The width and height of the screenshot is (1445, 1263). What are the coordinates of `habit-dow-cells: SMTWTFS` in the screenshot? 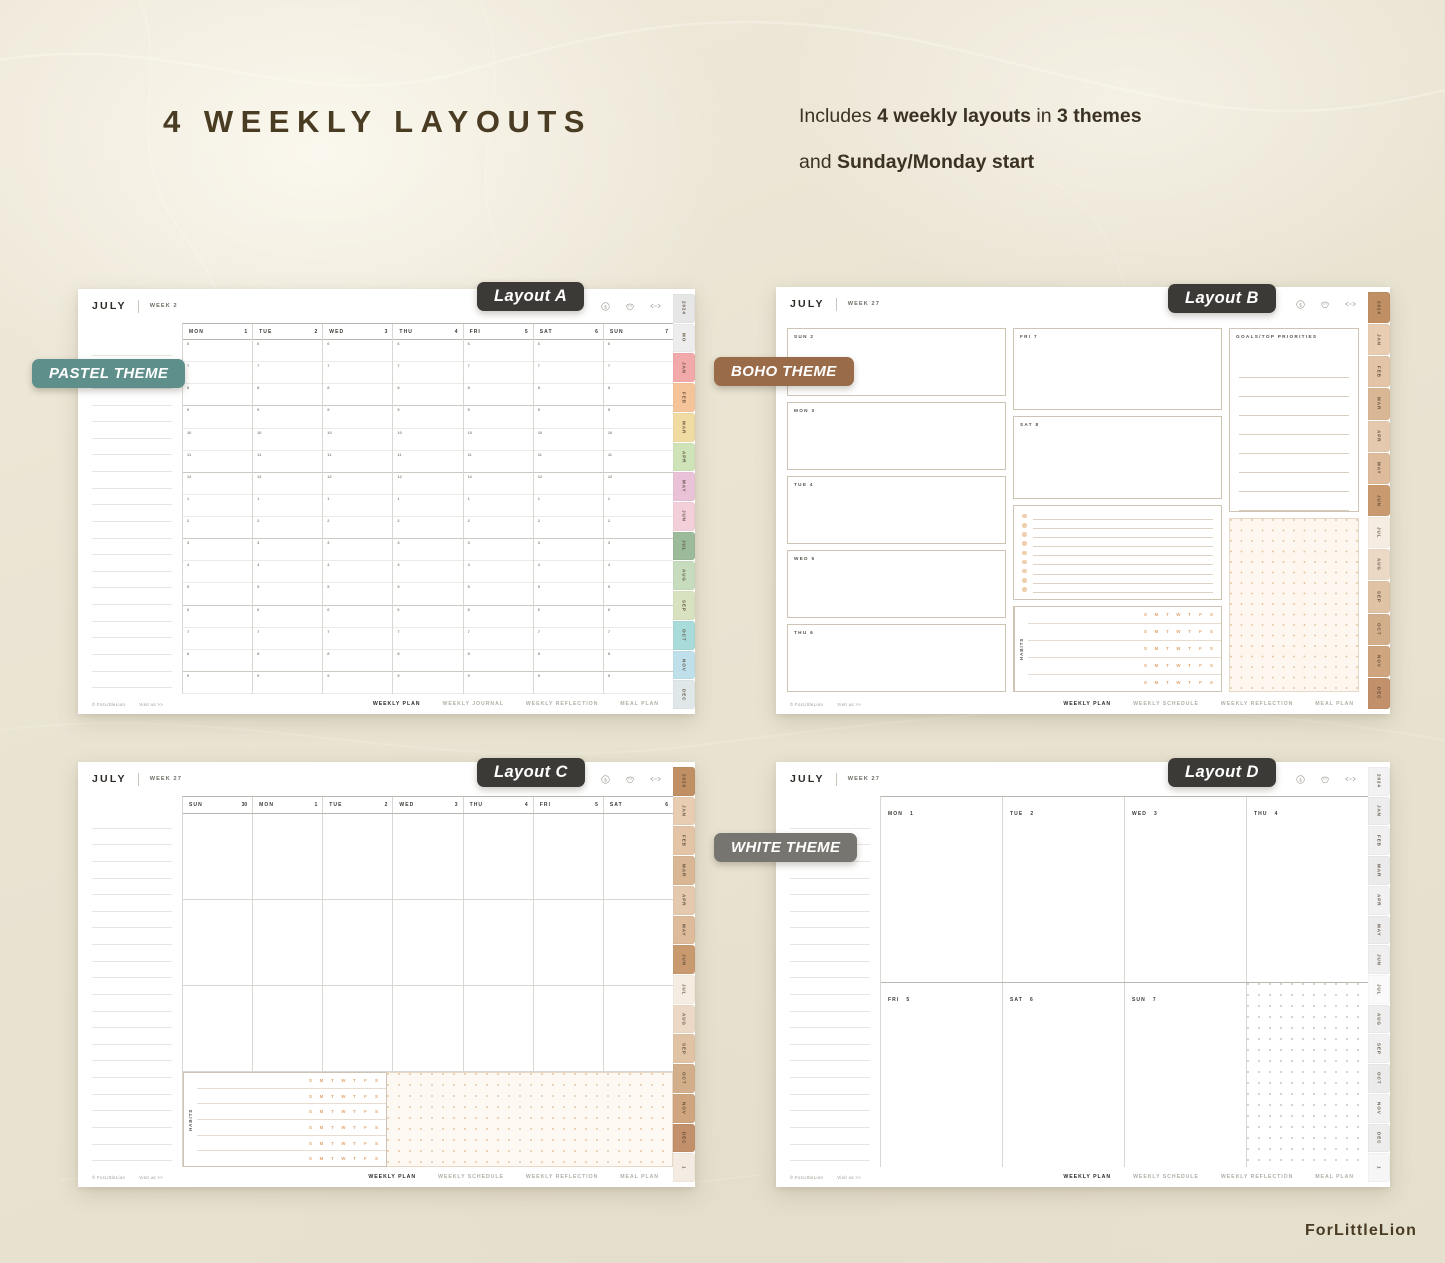 It's located at (345, 1158).